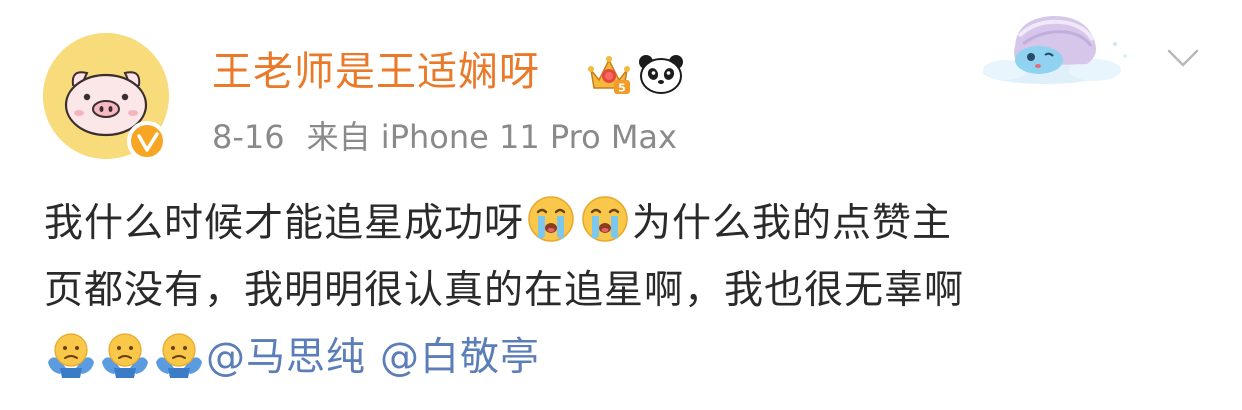 Image resolution: width=1242 pixels, height=410 pixels. I want to click on cloud-character-icon, so click(1055, 50).